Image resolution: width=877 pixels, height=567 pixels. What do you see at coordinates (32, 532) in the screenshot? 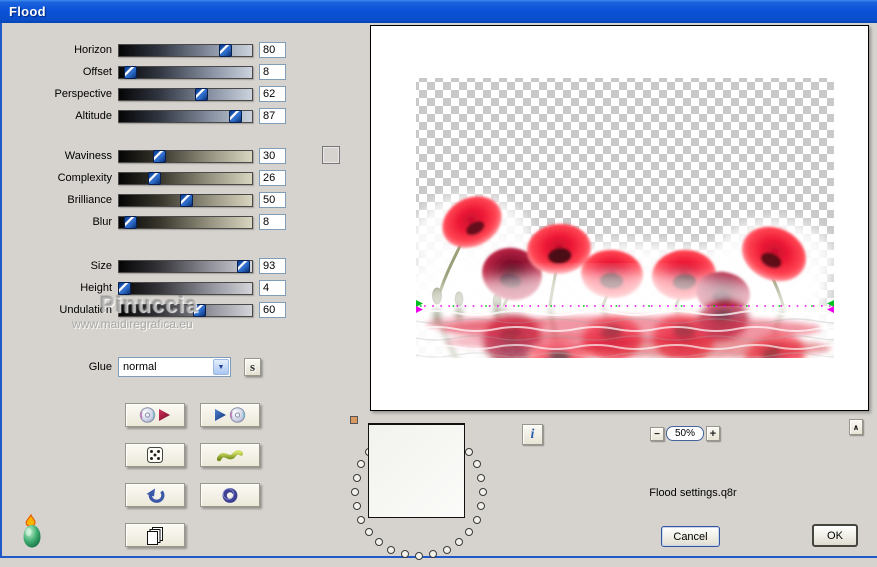
I see `flaming-pear-icon` at bounding box center [32, 532].